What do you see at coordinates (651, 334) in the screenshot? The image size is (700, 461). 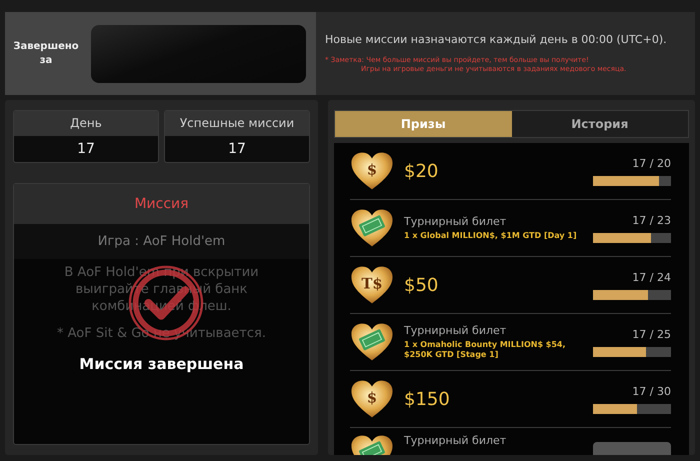 I see `progress-count: 17 / 25` at bounding box center [651, 334].